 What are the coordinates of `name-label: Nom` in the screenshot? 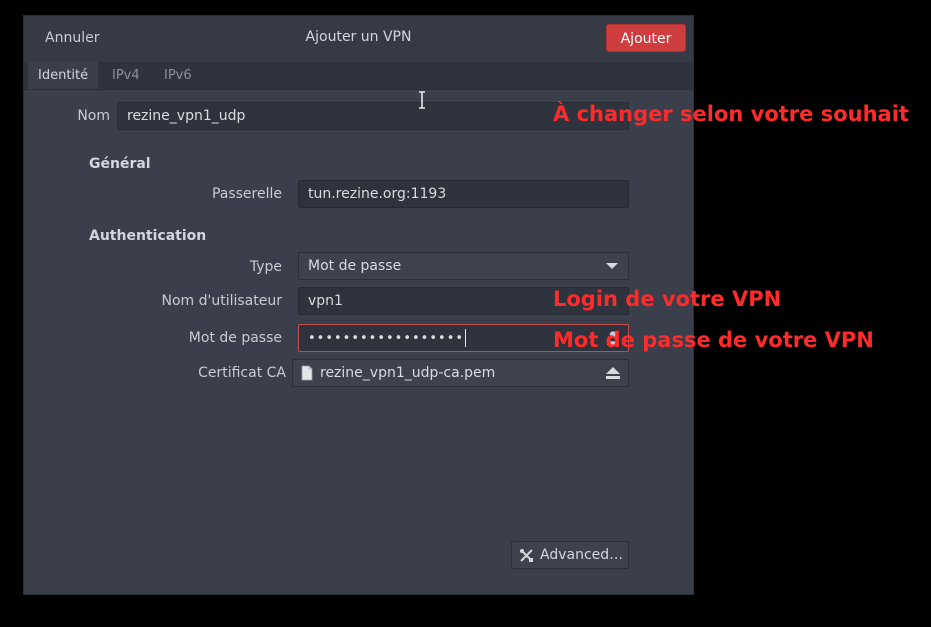 It's located at (93, 116).